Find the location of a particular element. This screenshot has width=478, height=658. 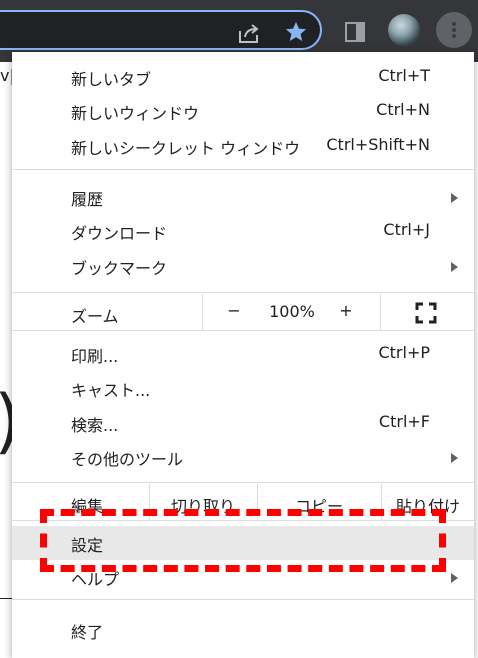

menu-item-more-tools: その他のツール is located at coordinates (243, 457).